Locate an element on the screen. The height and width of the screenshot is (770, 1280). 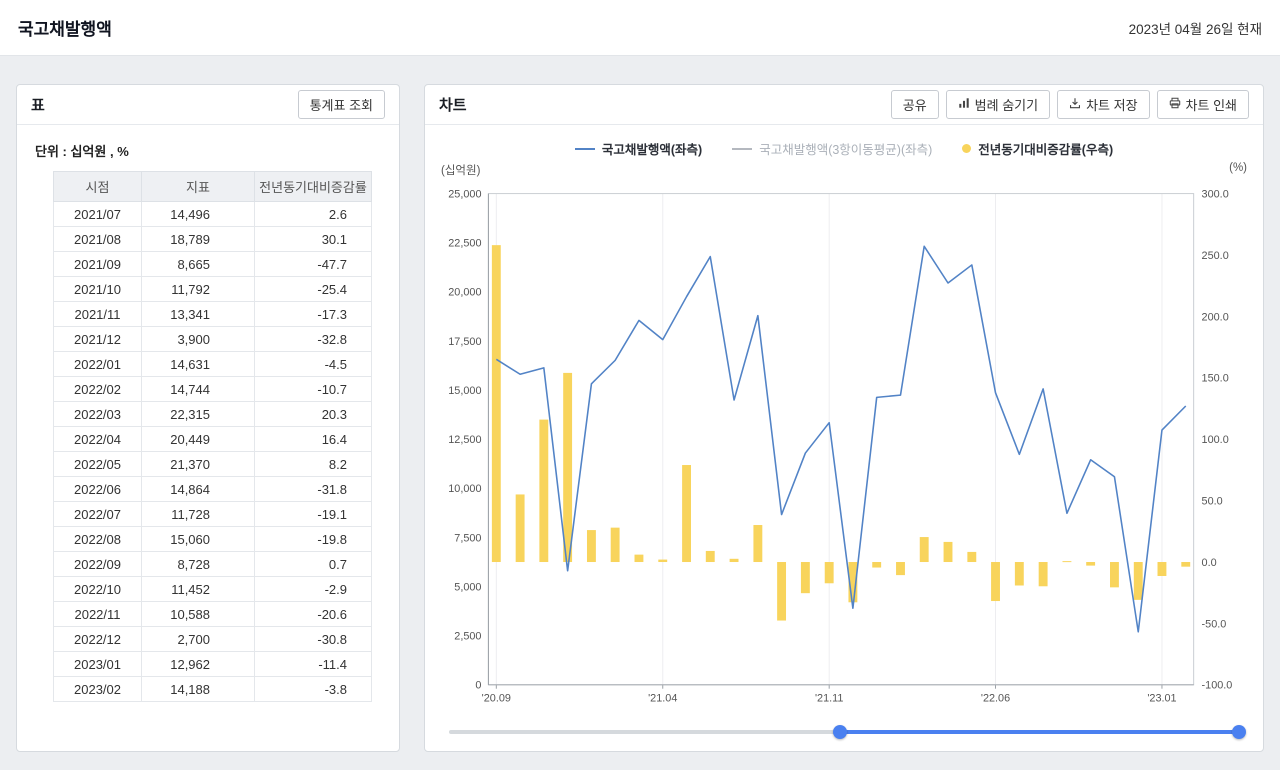
view-statistics-table-button: 통계표 조회 is located at coordinates (341, 104).